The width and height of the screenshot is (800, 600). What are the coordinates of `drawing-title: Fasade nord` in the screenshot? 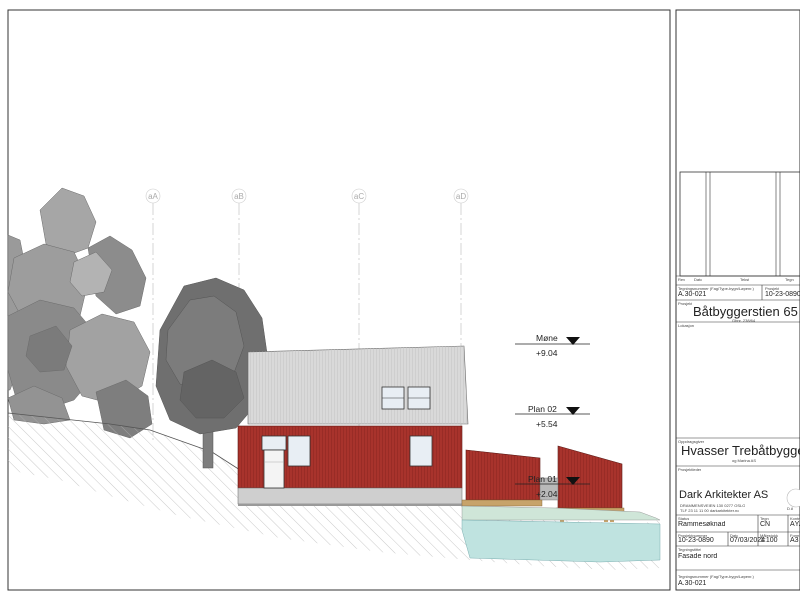 It's located at (698, 556).